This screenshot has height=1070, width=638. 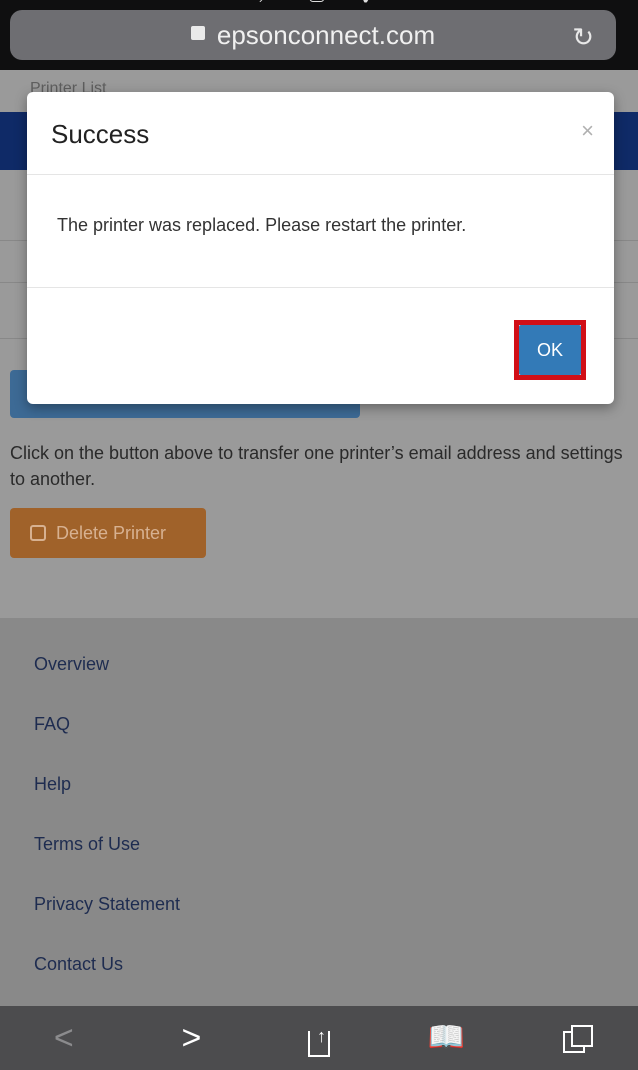 I want to click on url-bar: epsonconnect.com ↻, so click(x=313, y=35).